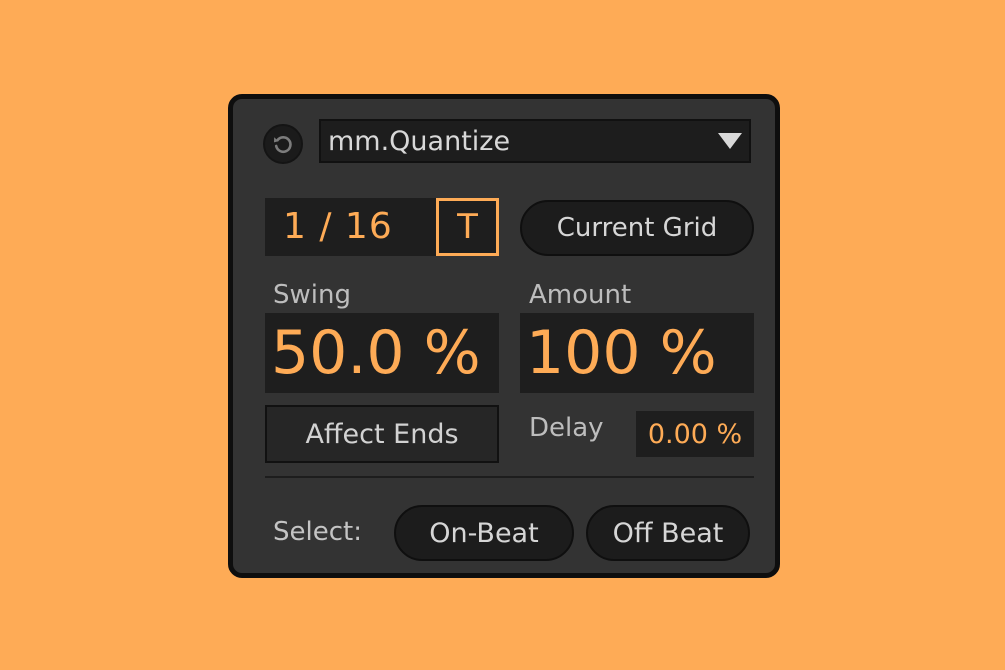 This screenshot has height=670, width=1005. Describe the element at coordinates (580, 295) in the screenshot. I see `amount-label: Amount` at that location.